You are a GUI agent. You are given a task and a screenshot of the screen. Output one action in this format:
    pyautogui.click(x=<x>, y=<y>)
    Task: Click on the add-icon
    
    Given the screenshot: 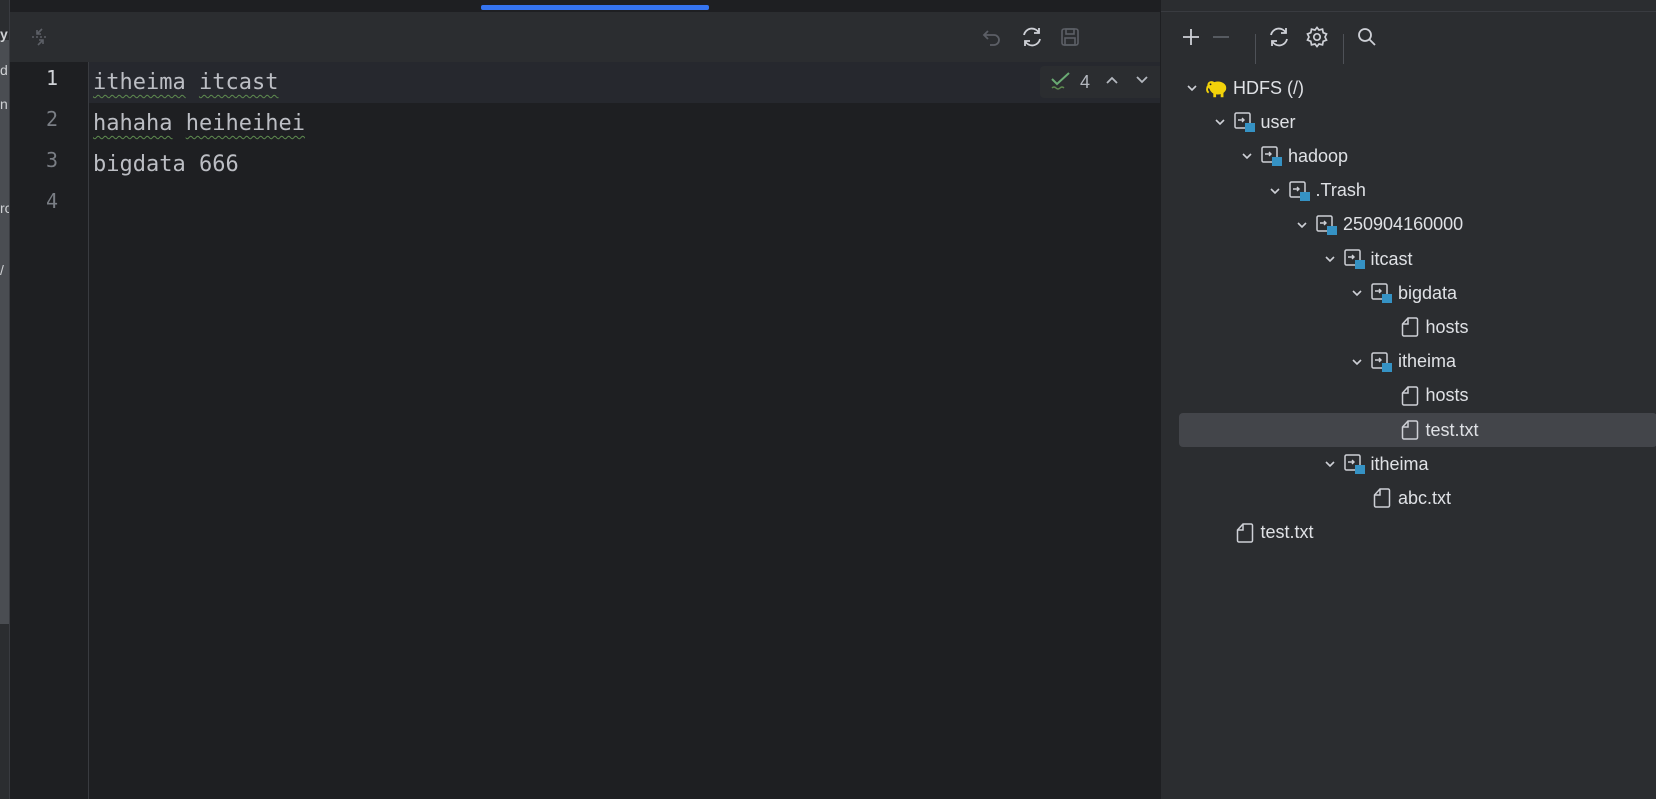 What is the action you would take?
    pyautogui.click(x=1191, y=37)
    